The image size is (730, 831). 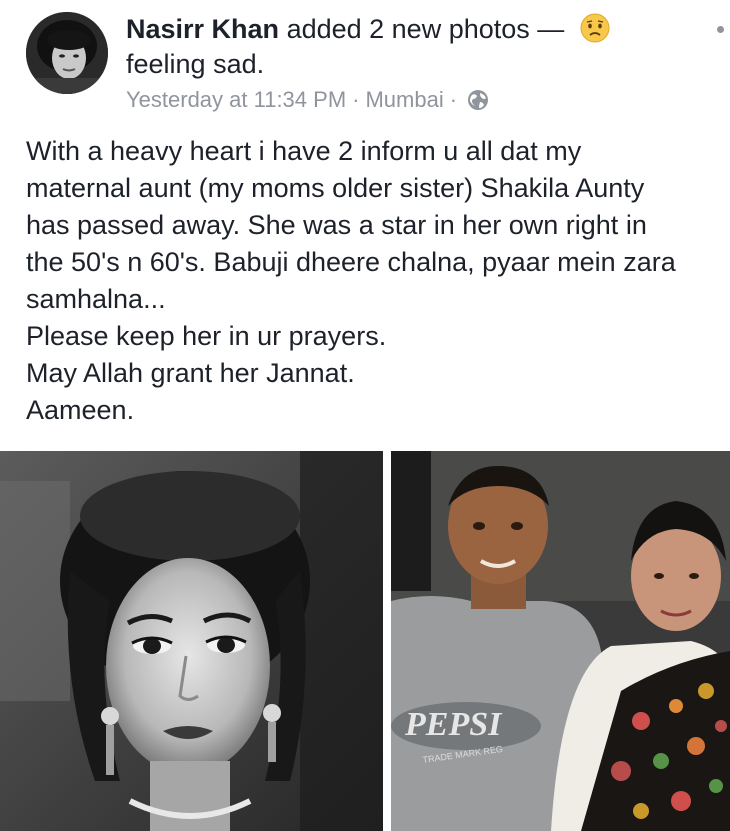 What do you see at coordinates (236, 99) in the screenshot?
I see `timestamp: Yesterday at 11:34 PM` at bounding box center [236, 99].